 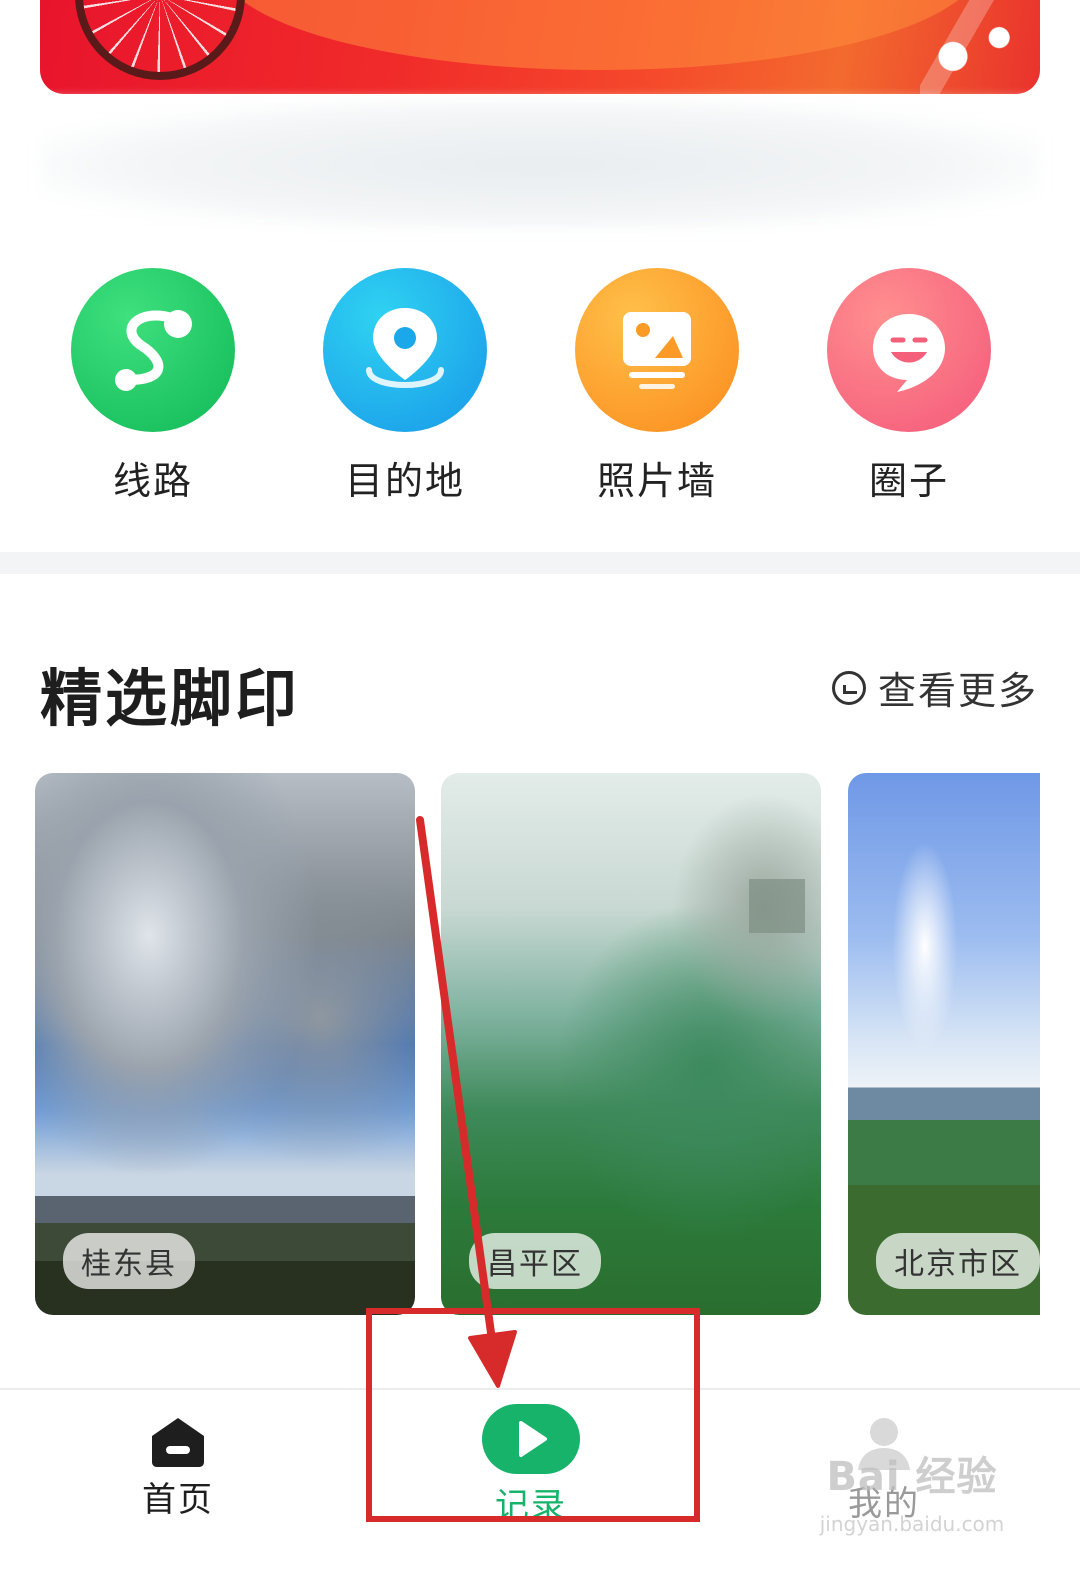 I want to click on banner-swirl-decoration, so click(x=600, y=35).